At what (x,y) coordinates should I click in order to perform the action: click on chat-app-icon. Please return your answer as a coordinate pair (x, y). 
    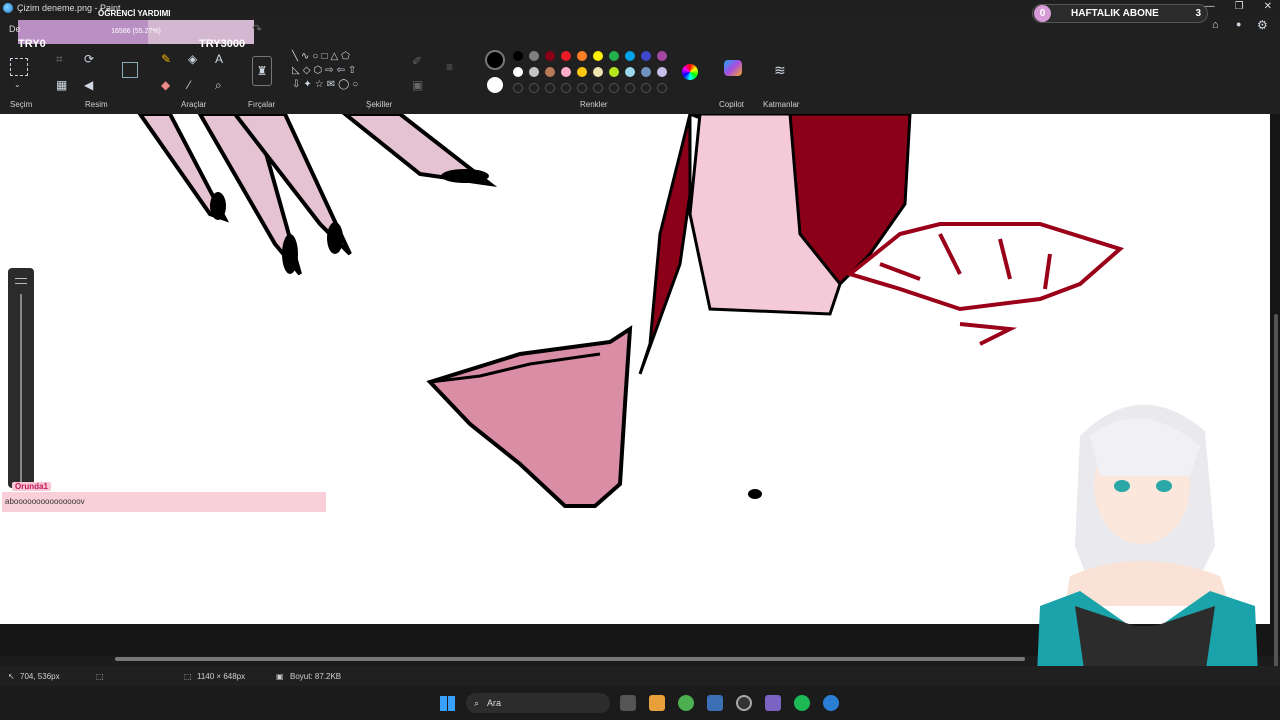
    Looking at the image, I should click on (657, 703).